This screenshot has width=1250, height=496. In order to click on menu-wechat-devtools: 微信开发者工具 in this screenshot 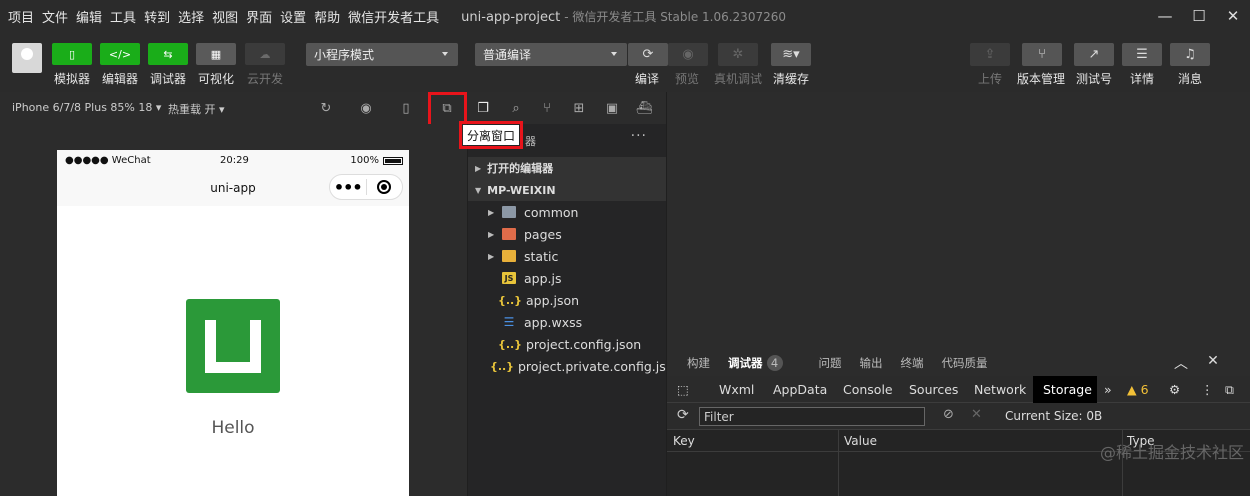, I will do `click(393, 16)`.